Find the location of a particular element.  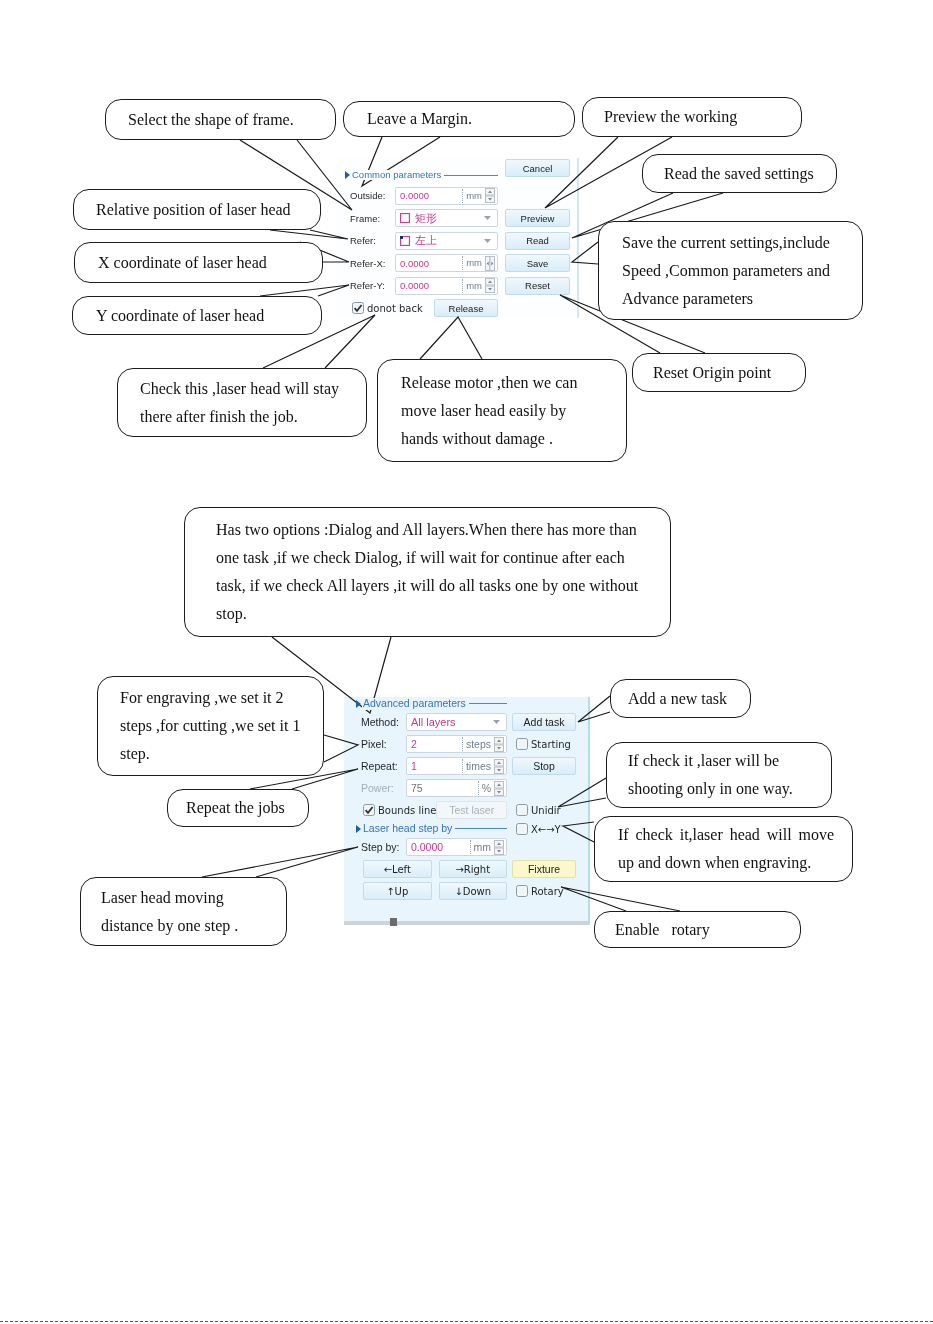

callout: Laser head moving distance by one step . is located at coordinates (183, 911).